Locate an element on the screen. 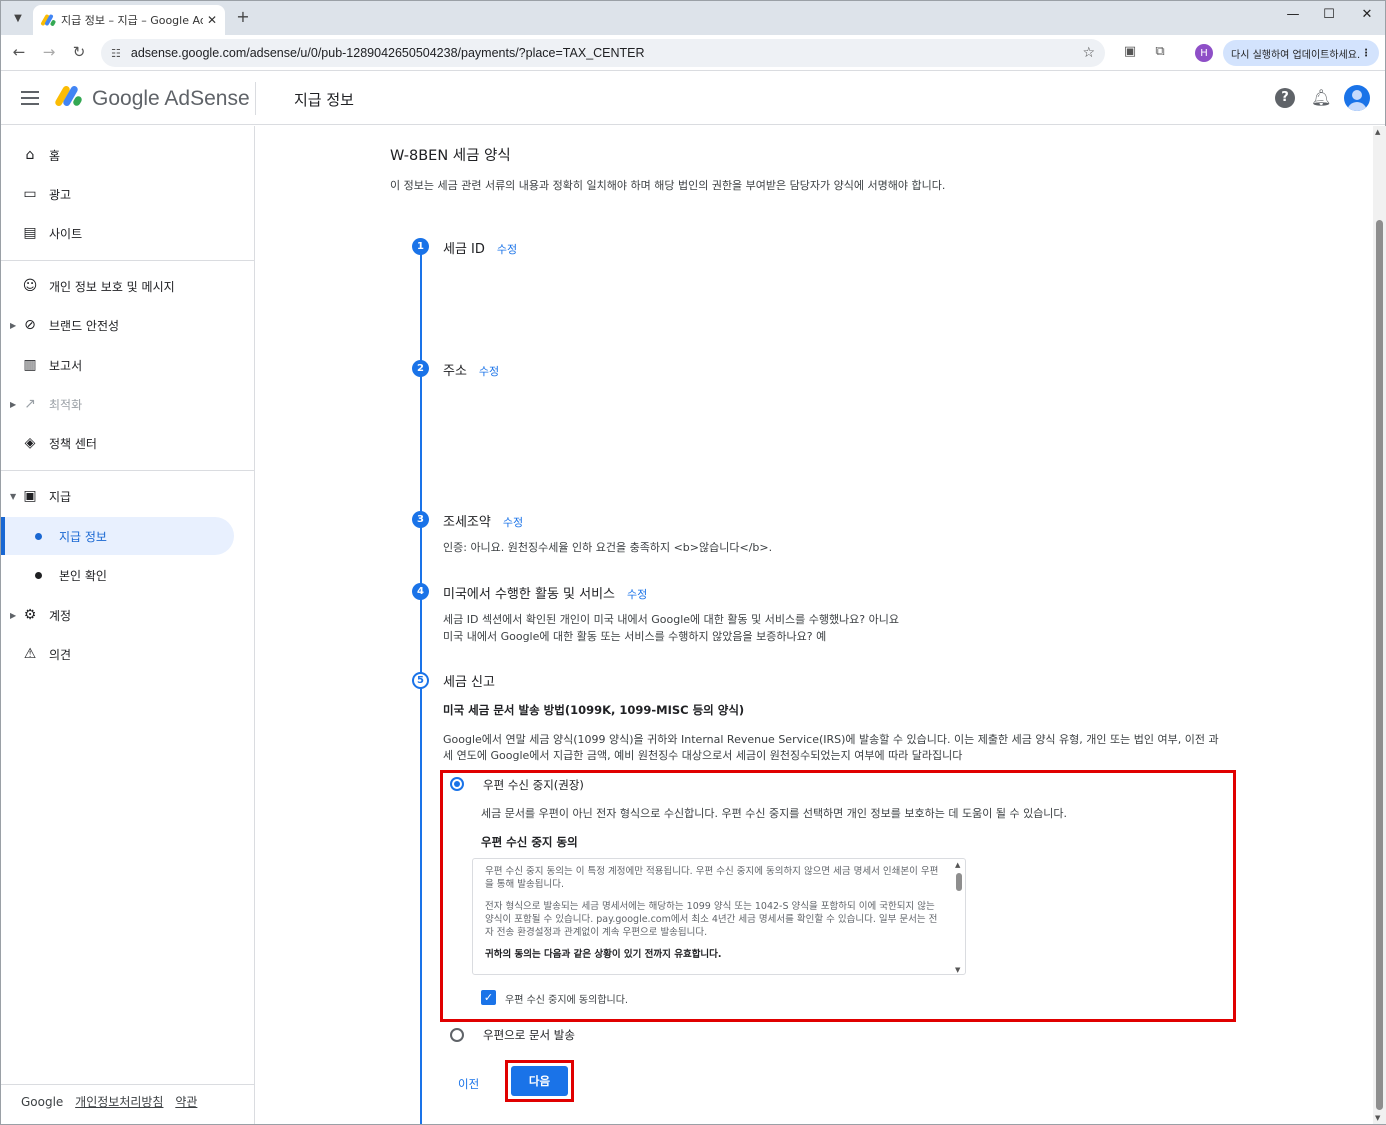 This screenshot has height=1125, width=1386. edit-tax-treaty-link: 수정 is located at coordinates (513, 522).